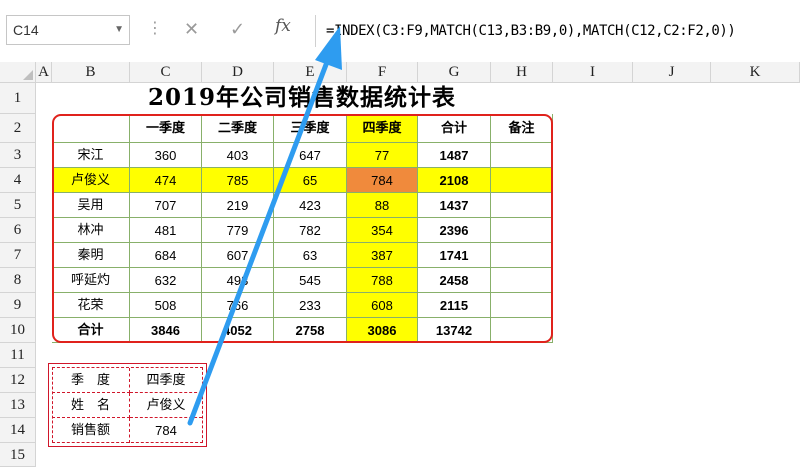 Image resolution: width=800 pixels, height=467 pixels. I want to click on table-name-cell: 吴用, so click(91, 205).